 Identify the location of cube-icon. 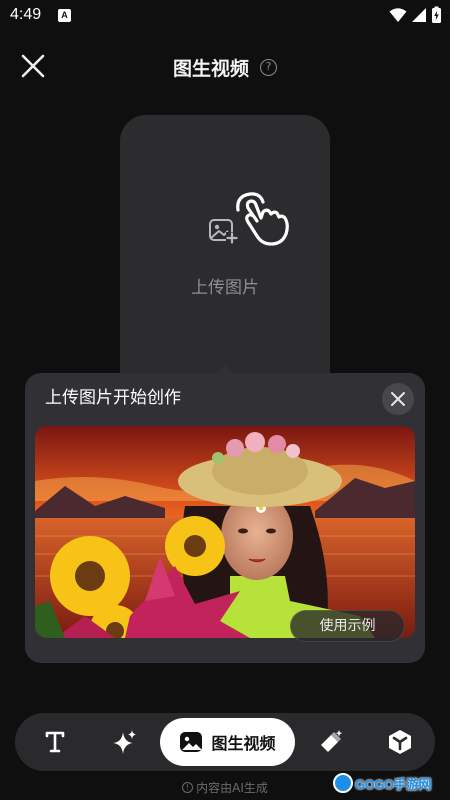
(400, 742).